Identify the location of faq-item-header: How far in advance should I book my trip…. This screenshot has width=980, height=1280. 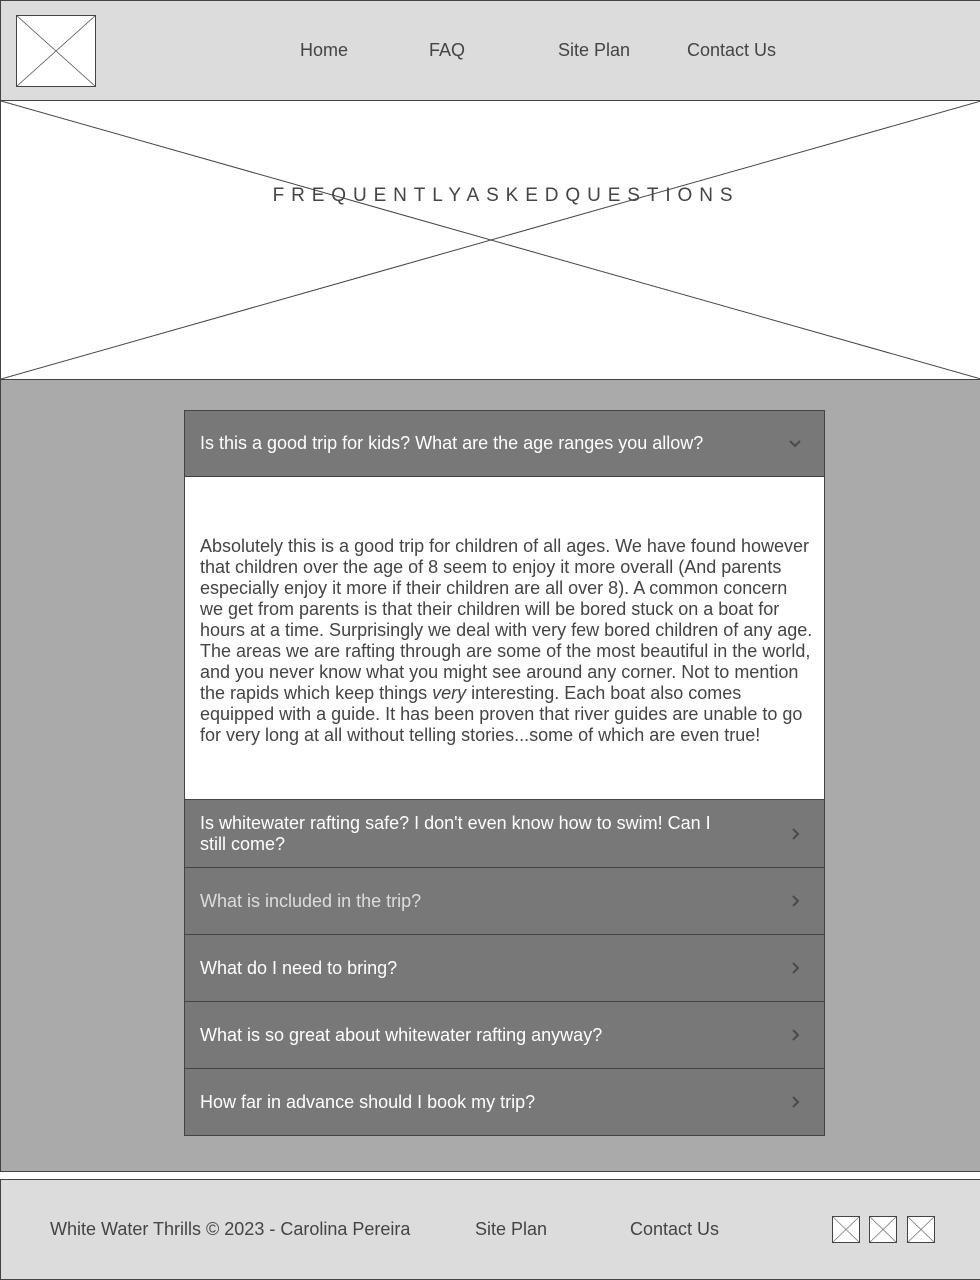
(504, 1101).